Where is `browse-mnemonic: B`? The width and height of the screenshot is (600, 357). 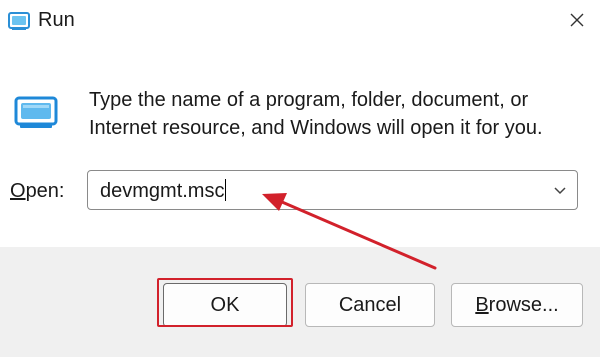
browse-mnemonic: B is located at coordinates (482, 304).